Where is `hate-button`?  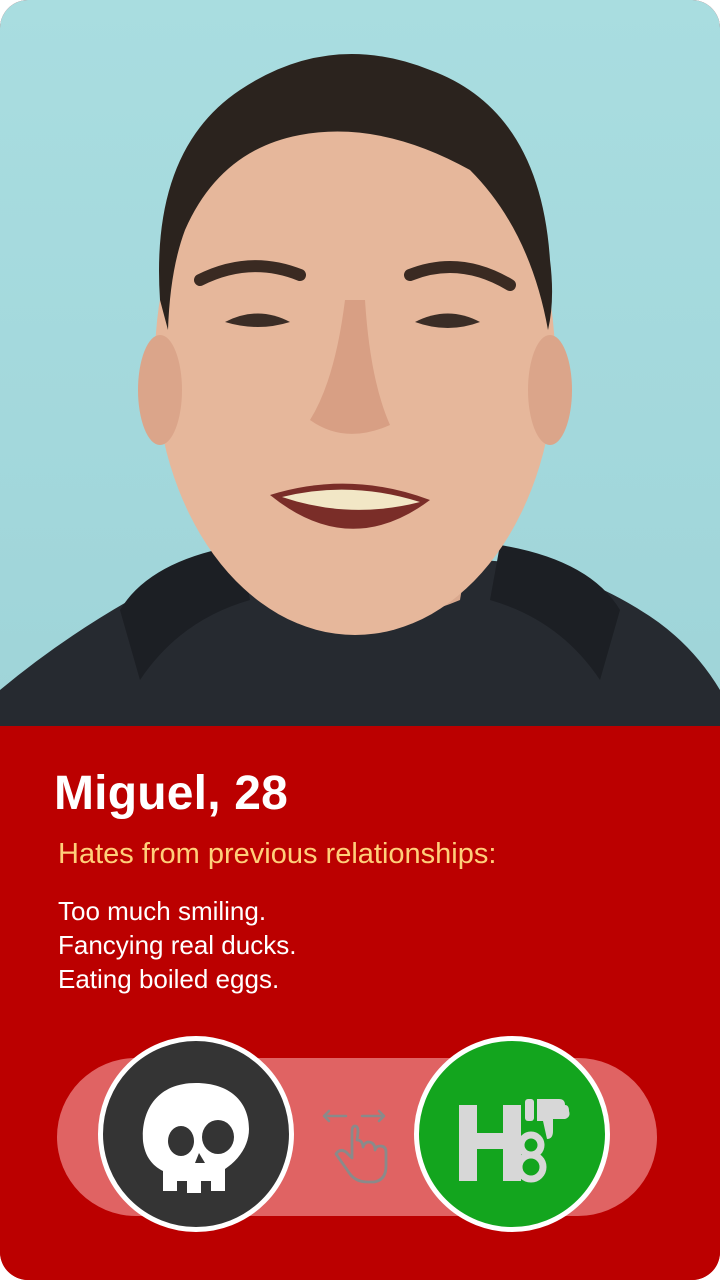 hate-button is located at coordinates (512, 1134).